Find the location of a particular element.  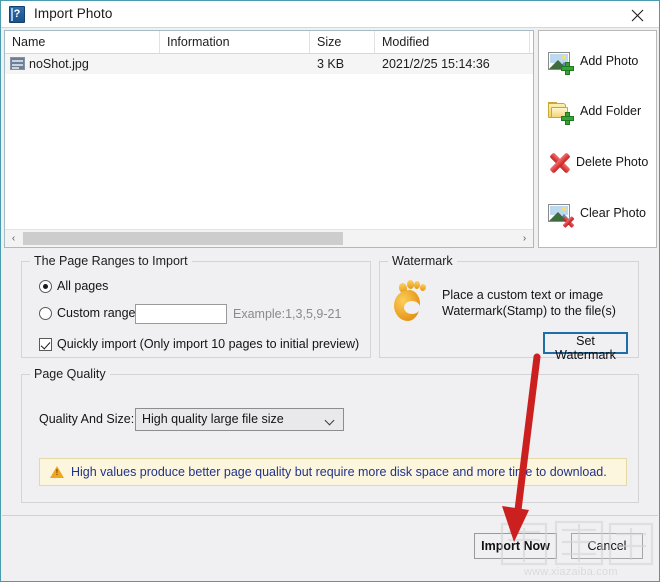

close-button is located at coordinates (637, 14).